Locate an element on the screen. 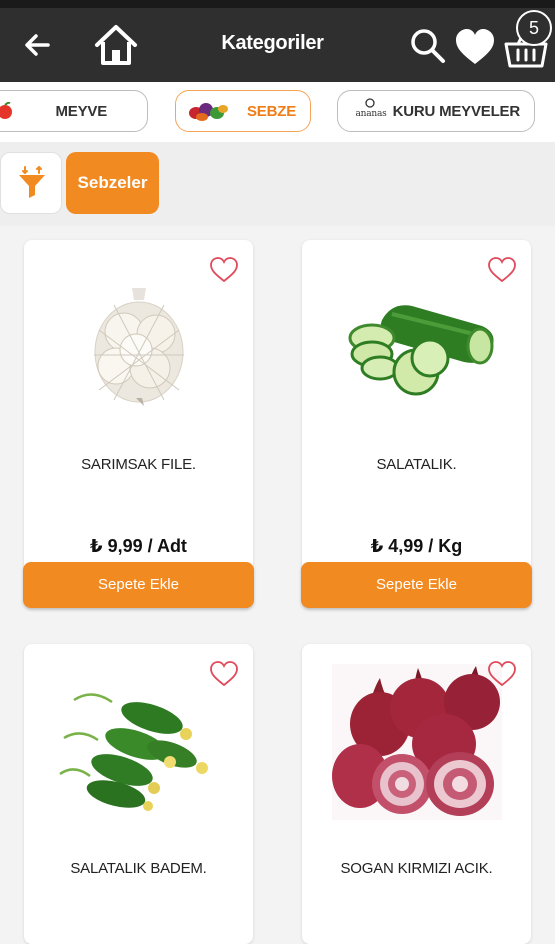 The image size is (555, 944). product-name: SALATALIK BADEM. is located at coordinates (138, 868).